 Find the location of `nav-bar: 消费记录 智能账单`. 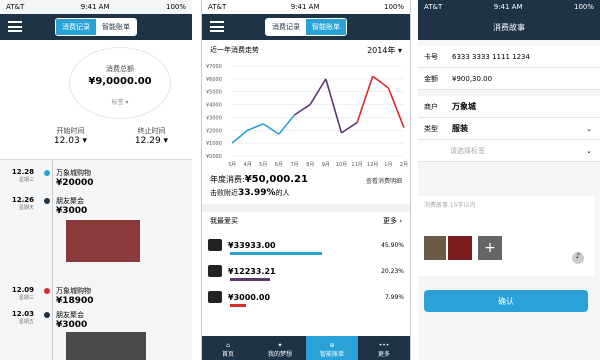

nav-bar: 消费记录 智能账单 is located at coordinates (96, 27).